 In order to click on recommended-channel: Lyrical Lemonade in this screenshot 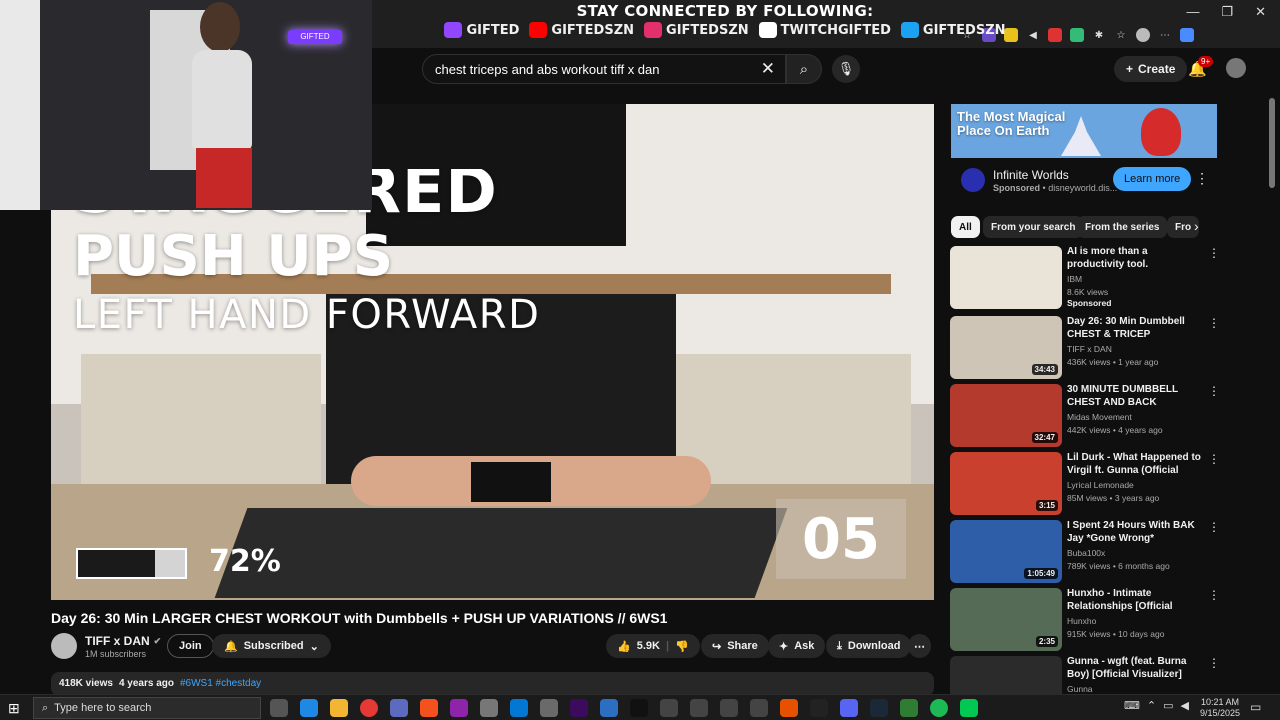, I will do `click(1100, 485)`.